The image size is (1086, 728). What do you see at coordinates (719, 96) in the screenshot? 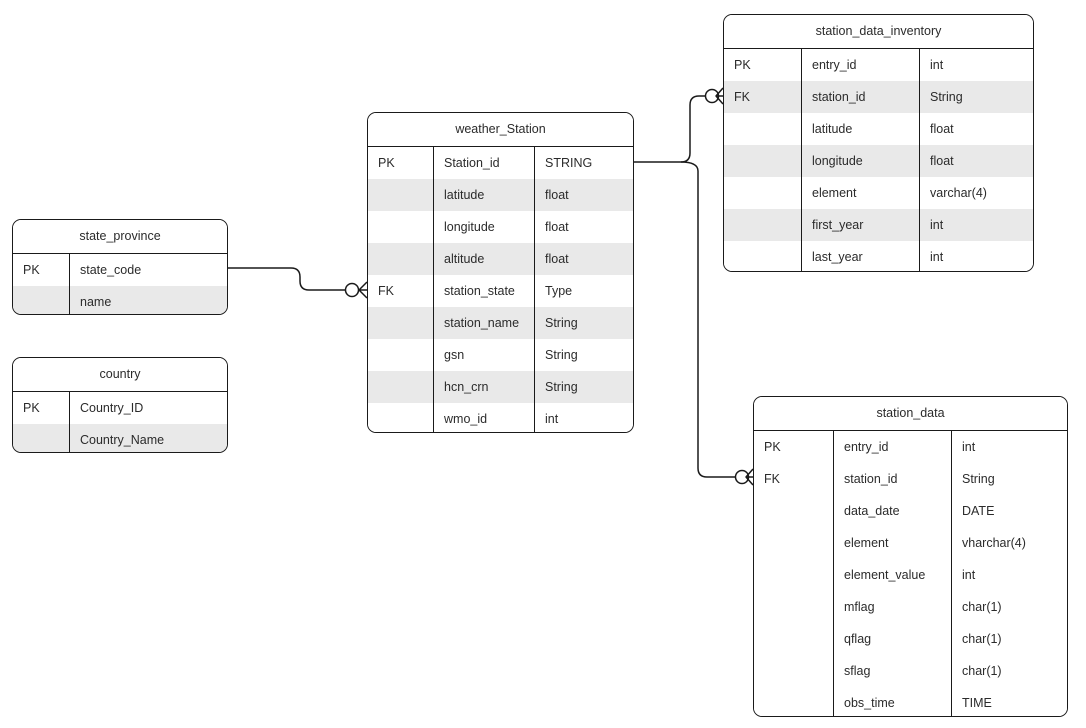
I see `crowfoot-many-station_data_inventory` at bounding box center [719, 96].